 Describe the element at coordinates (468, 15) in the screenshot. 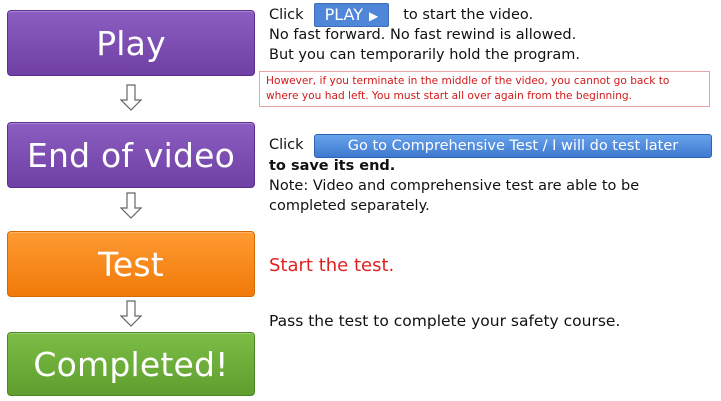

I see `to-start-text: to start the video.` at that location.